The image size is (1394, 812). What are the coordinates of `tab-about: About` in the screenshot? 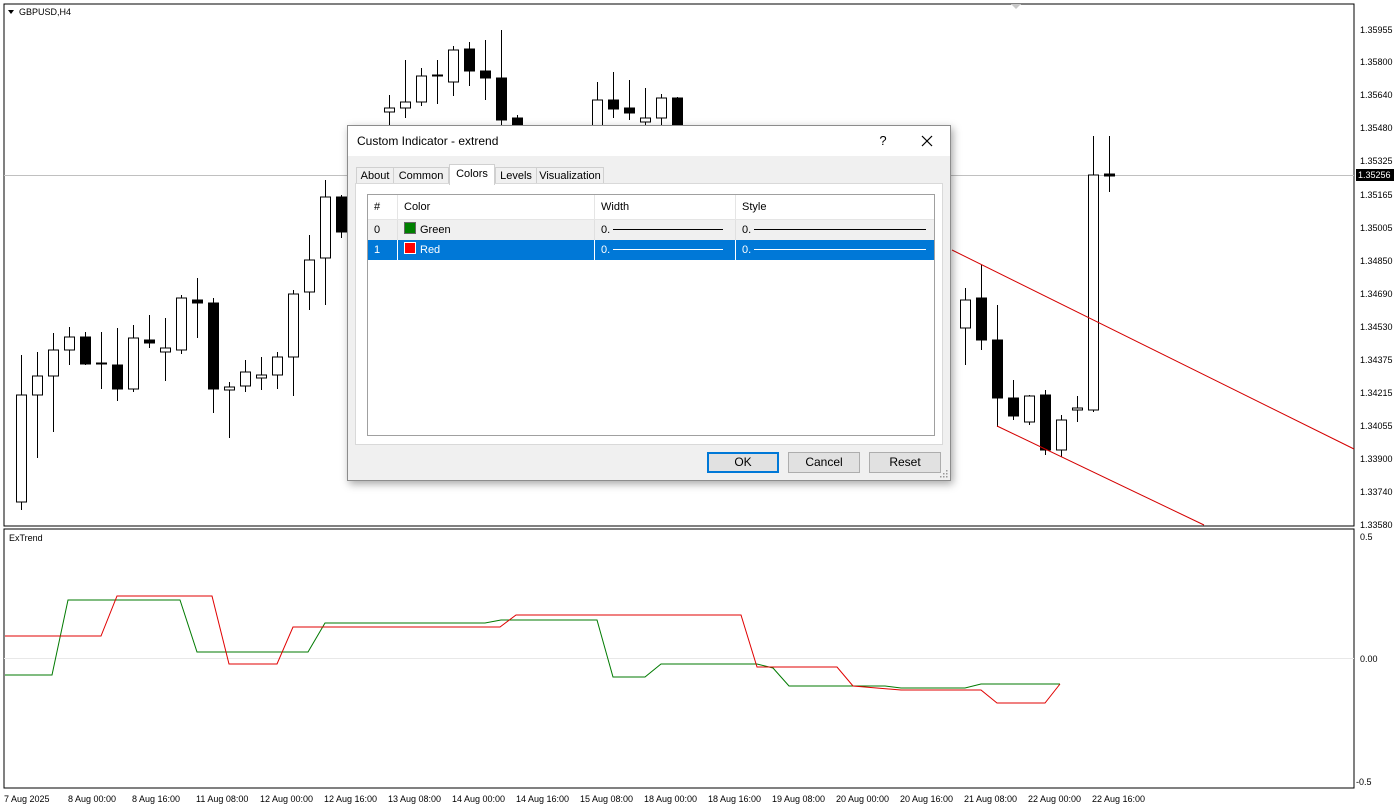 It's located at (375, 175).